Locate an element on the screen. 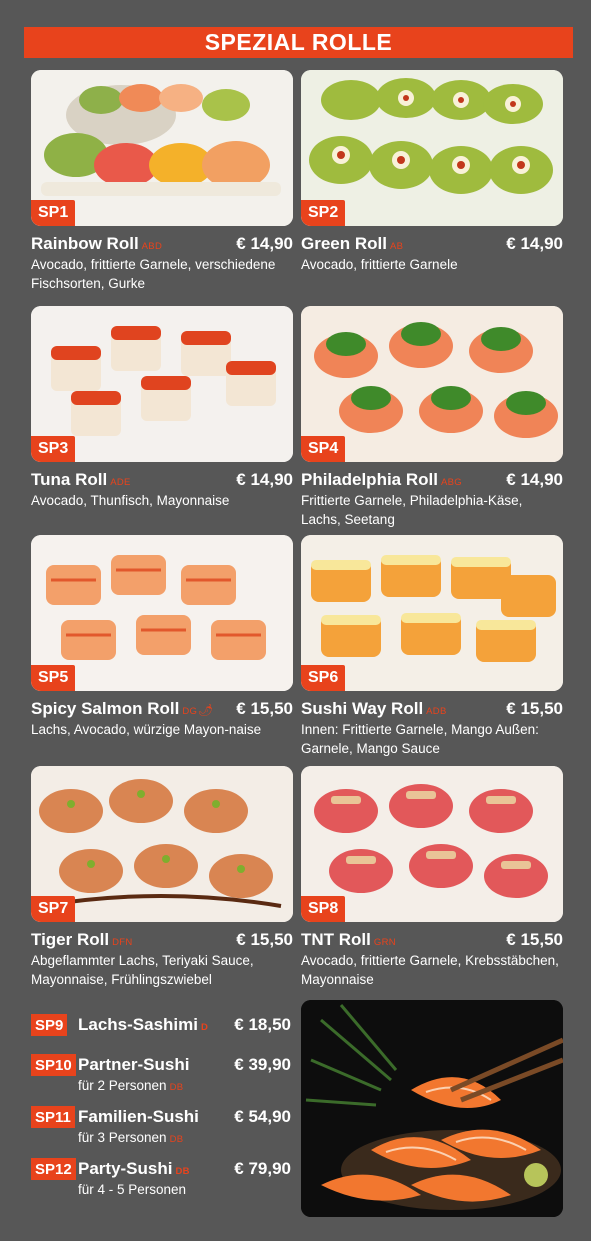  philadelphia-roll-photo: SP4 is located at coordinates (432, 384).